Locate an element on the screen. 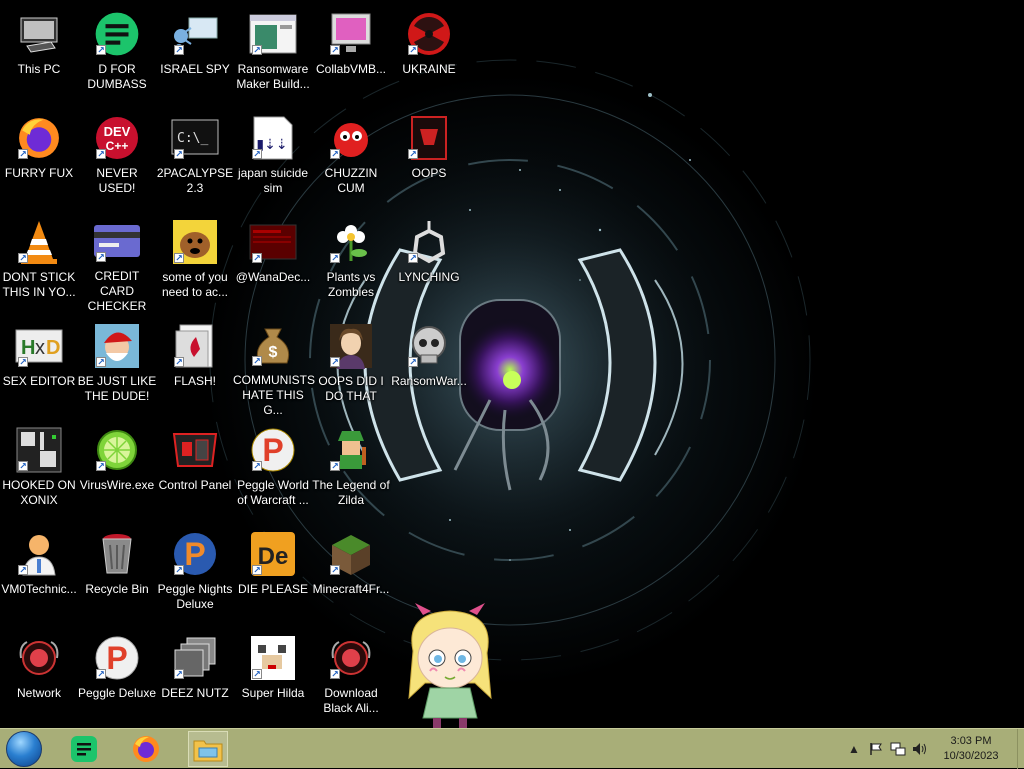 Image resolution: width=1024 pixels, height=769 pixels. volume-icon is located at coordinates (920, 749).